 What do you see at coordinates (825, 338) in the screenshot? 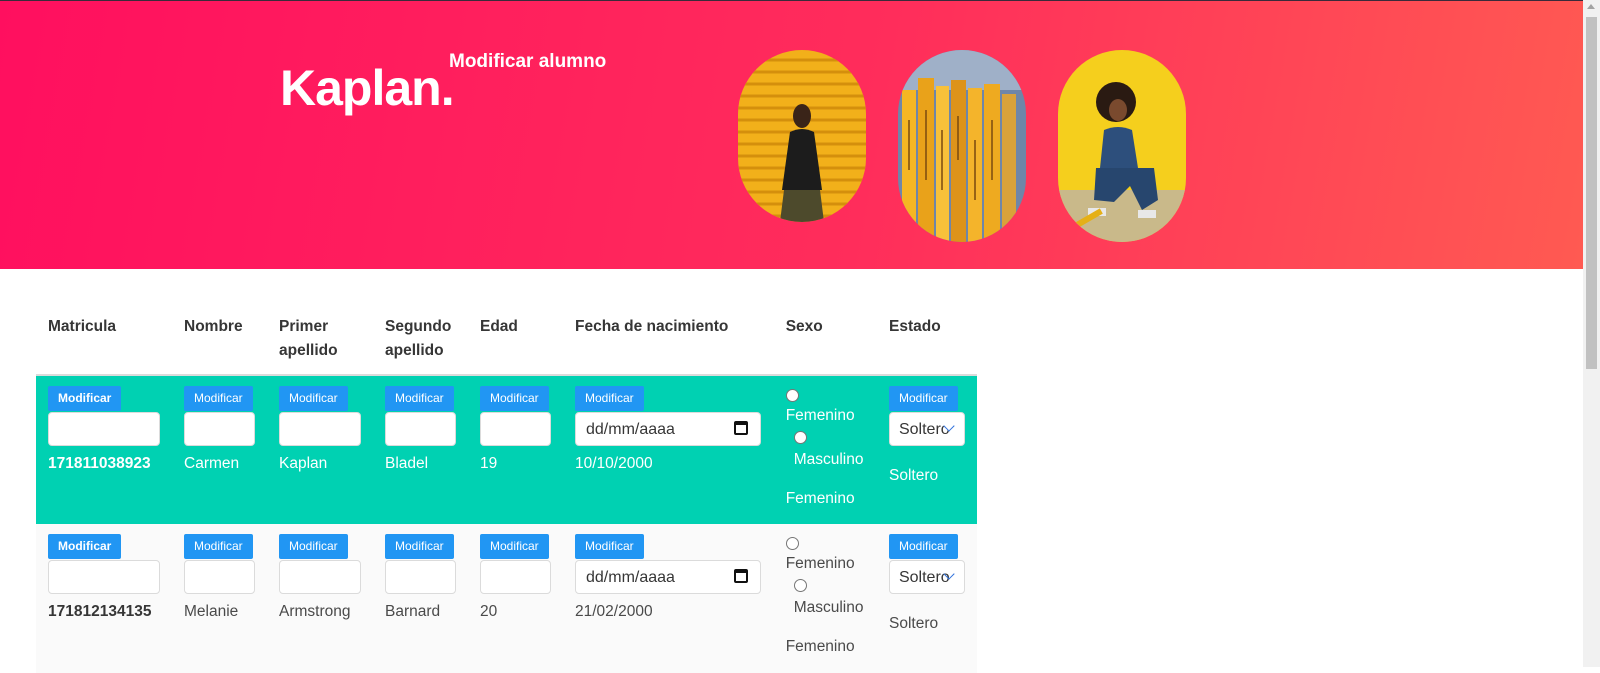
I see `col-sexo: Sexo` at bounding box center [825, 338].